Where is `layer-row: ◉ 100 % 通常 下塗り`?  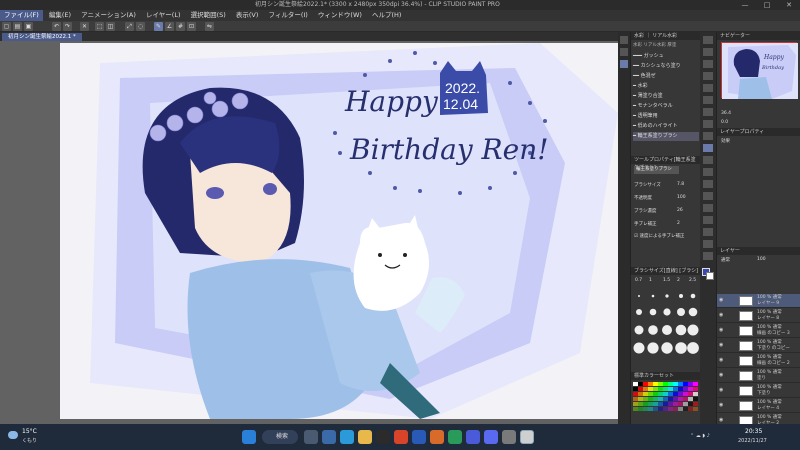
layer-row: ◉ 100 % 通常 下塗り is located at coordinates (758, 391).